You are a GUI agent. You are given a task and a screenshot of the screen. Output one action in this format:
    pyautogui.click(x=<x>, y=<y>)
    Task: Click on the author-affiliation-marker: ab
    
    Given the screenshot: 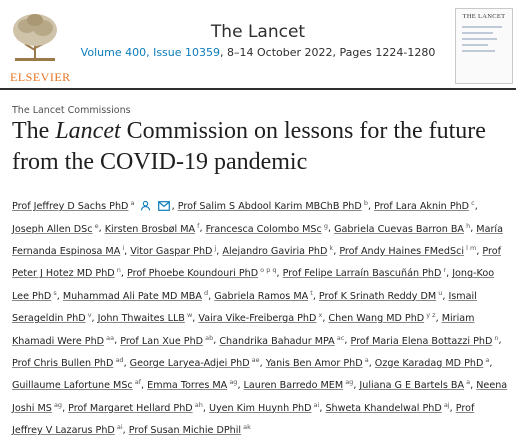 What is the action you would take?
    pyautogui.click(x=208, y=337)
    